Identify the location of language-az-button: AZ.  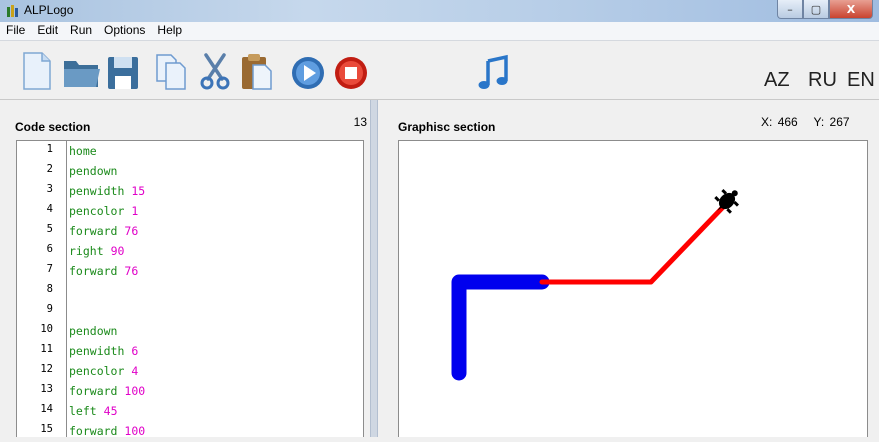
(777, 80).